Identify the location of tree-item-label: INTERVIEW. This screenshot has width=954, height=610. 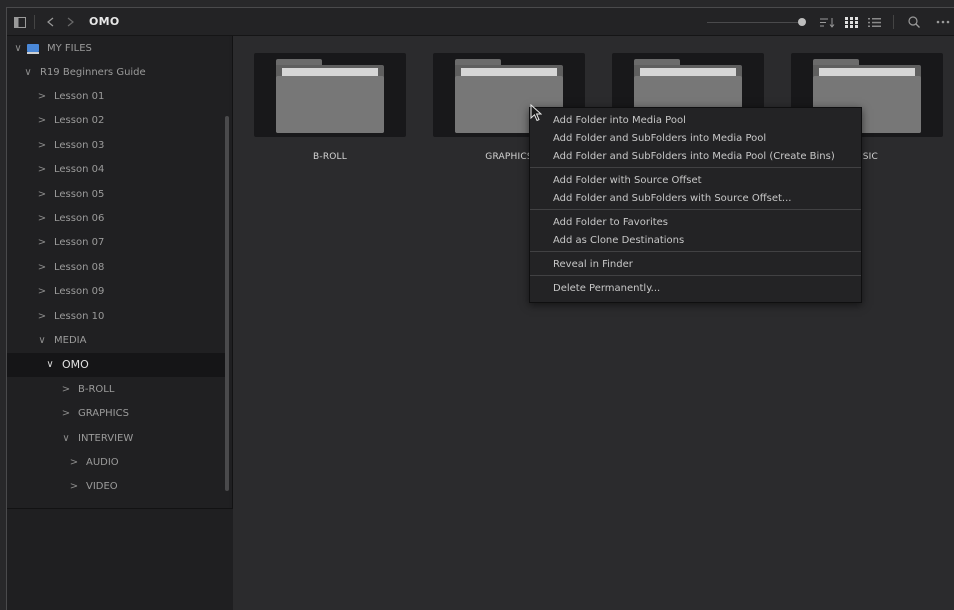
(106, 438).